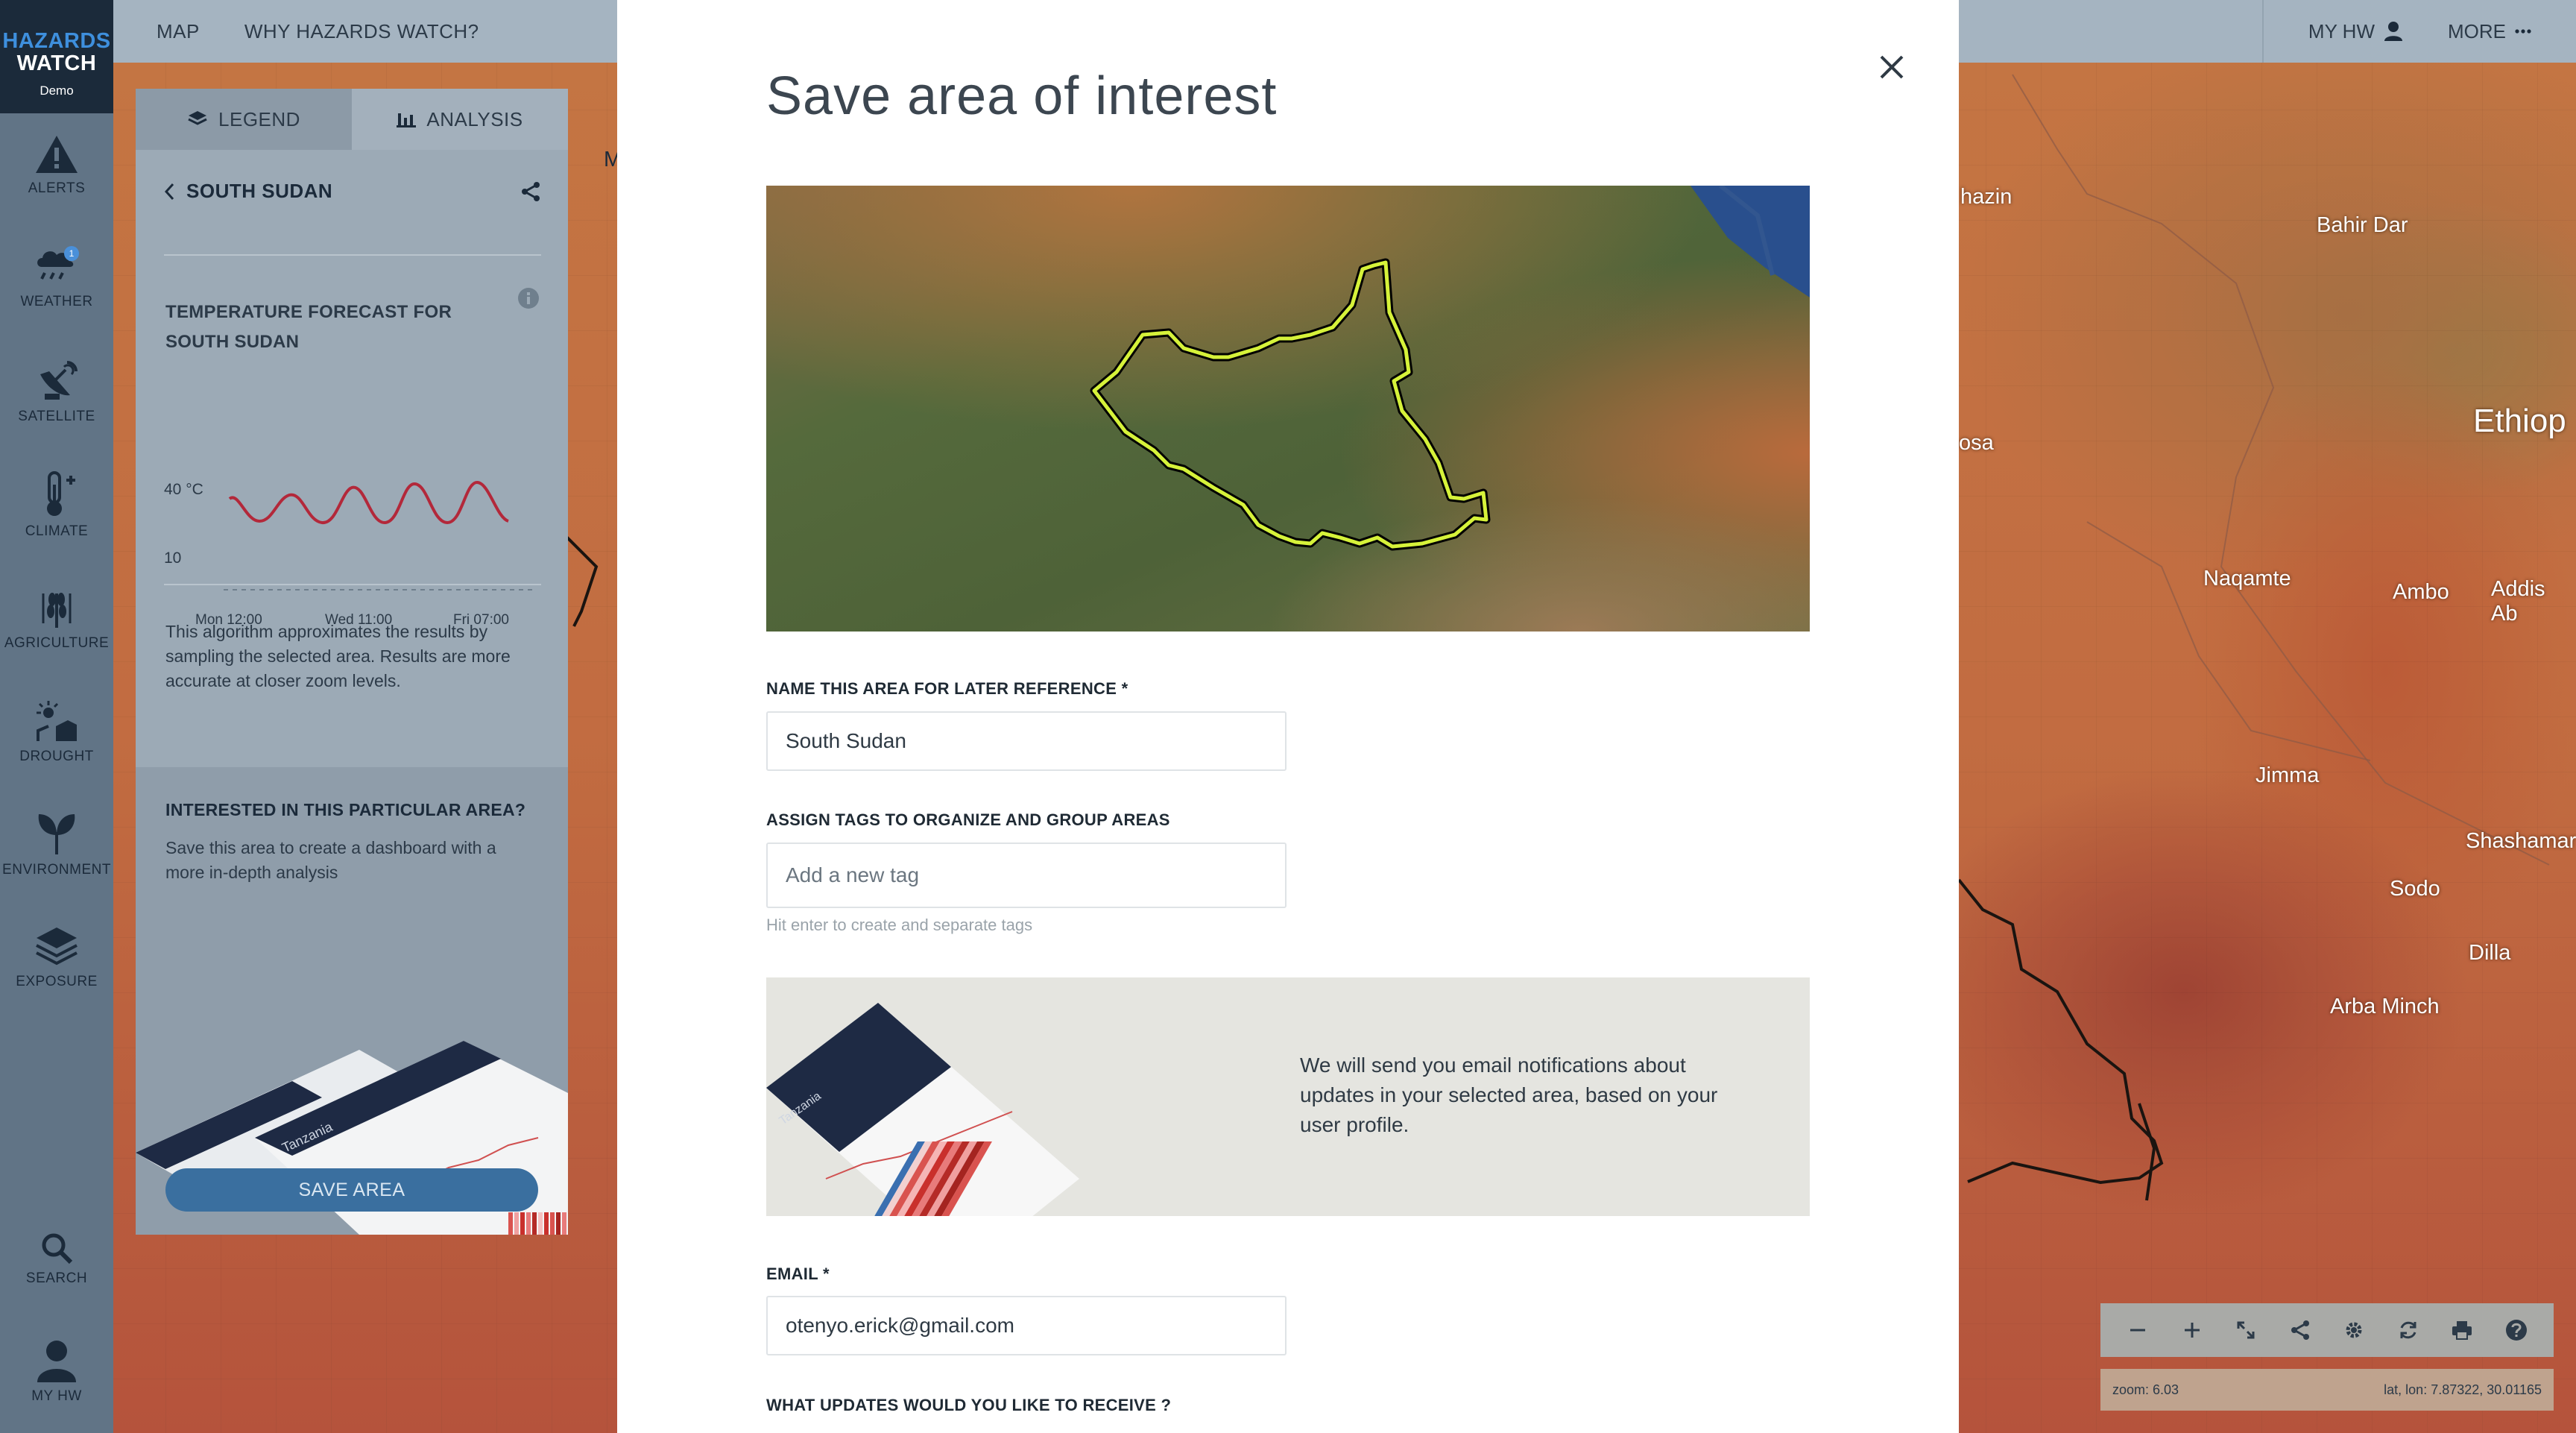 This screenshot has width=2576, height=1433. Describe the element at coordinates (58, 1248) in the screenshot. I see `search-icon` at that location.